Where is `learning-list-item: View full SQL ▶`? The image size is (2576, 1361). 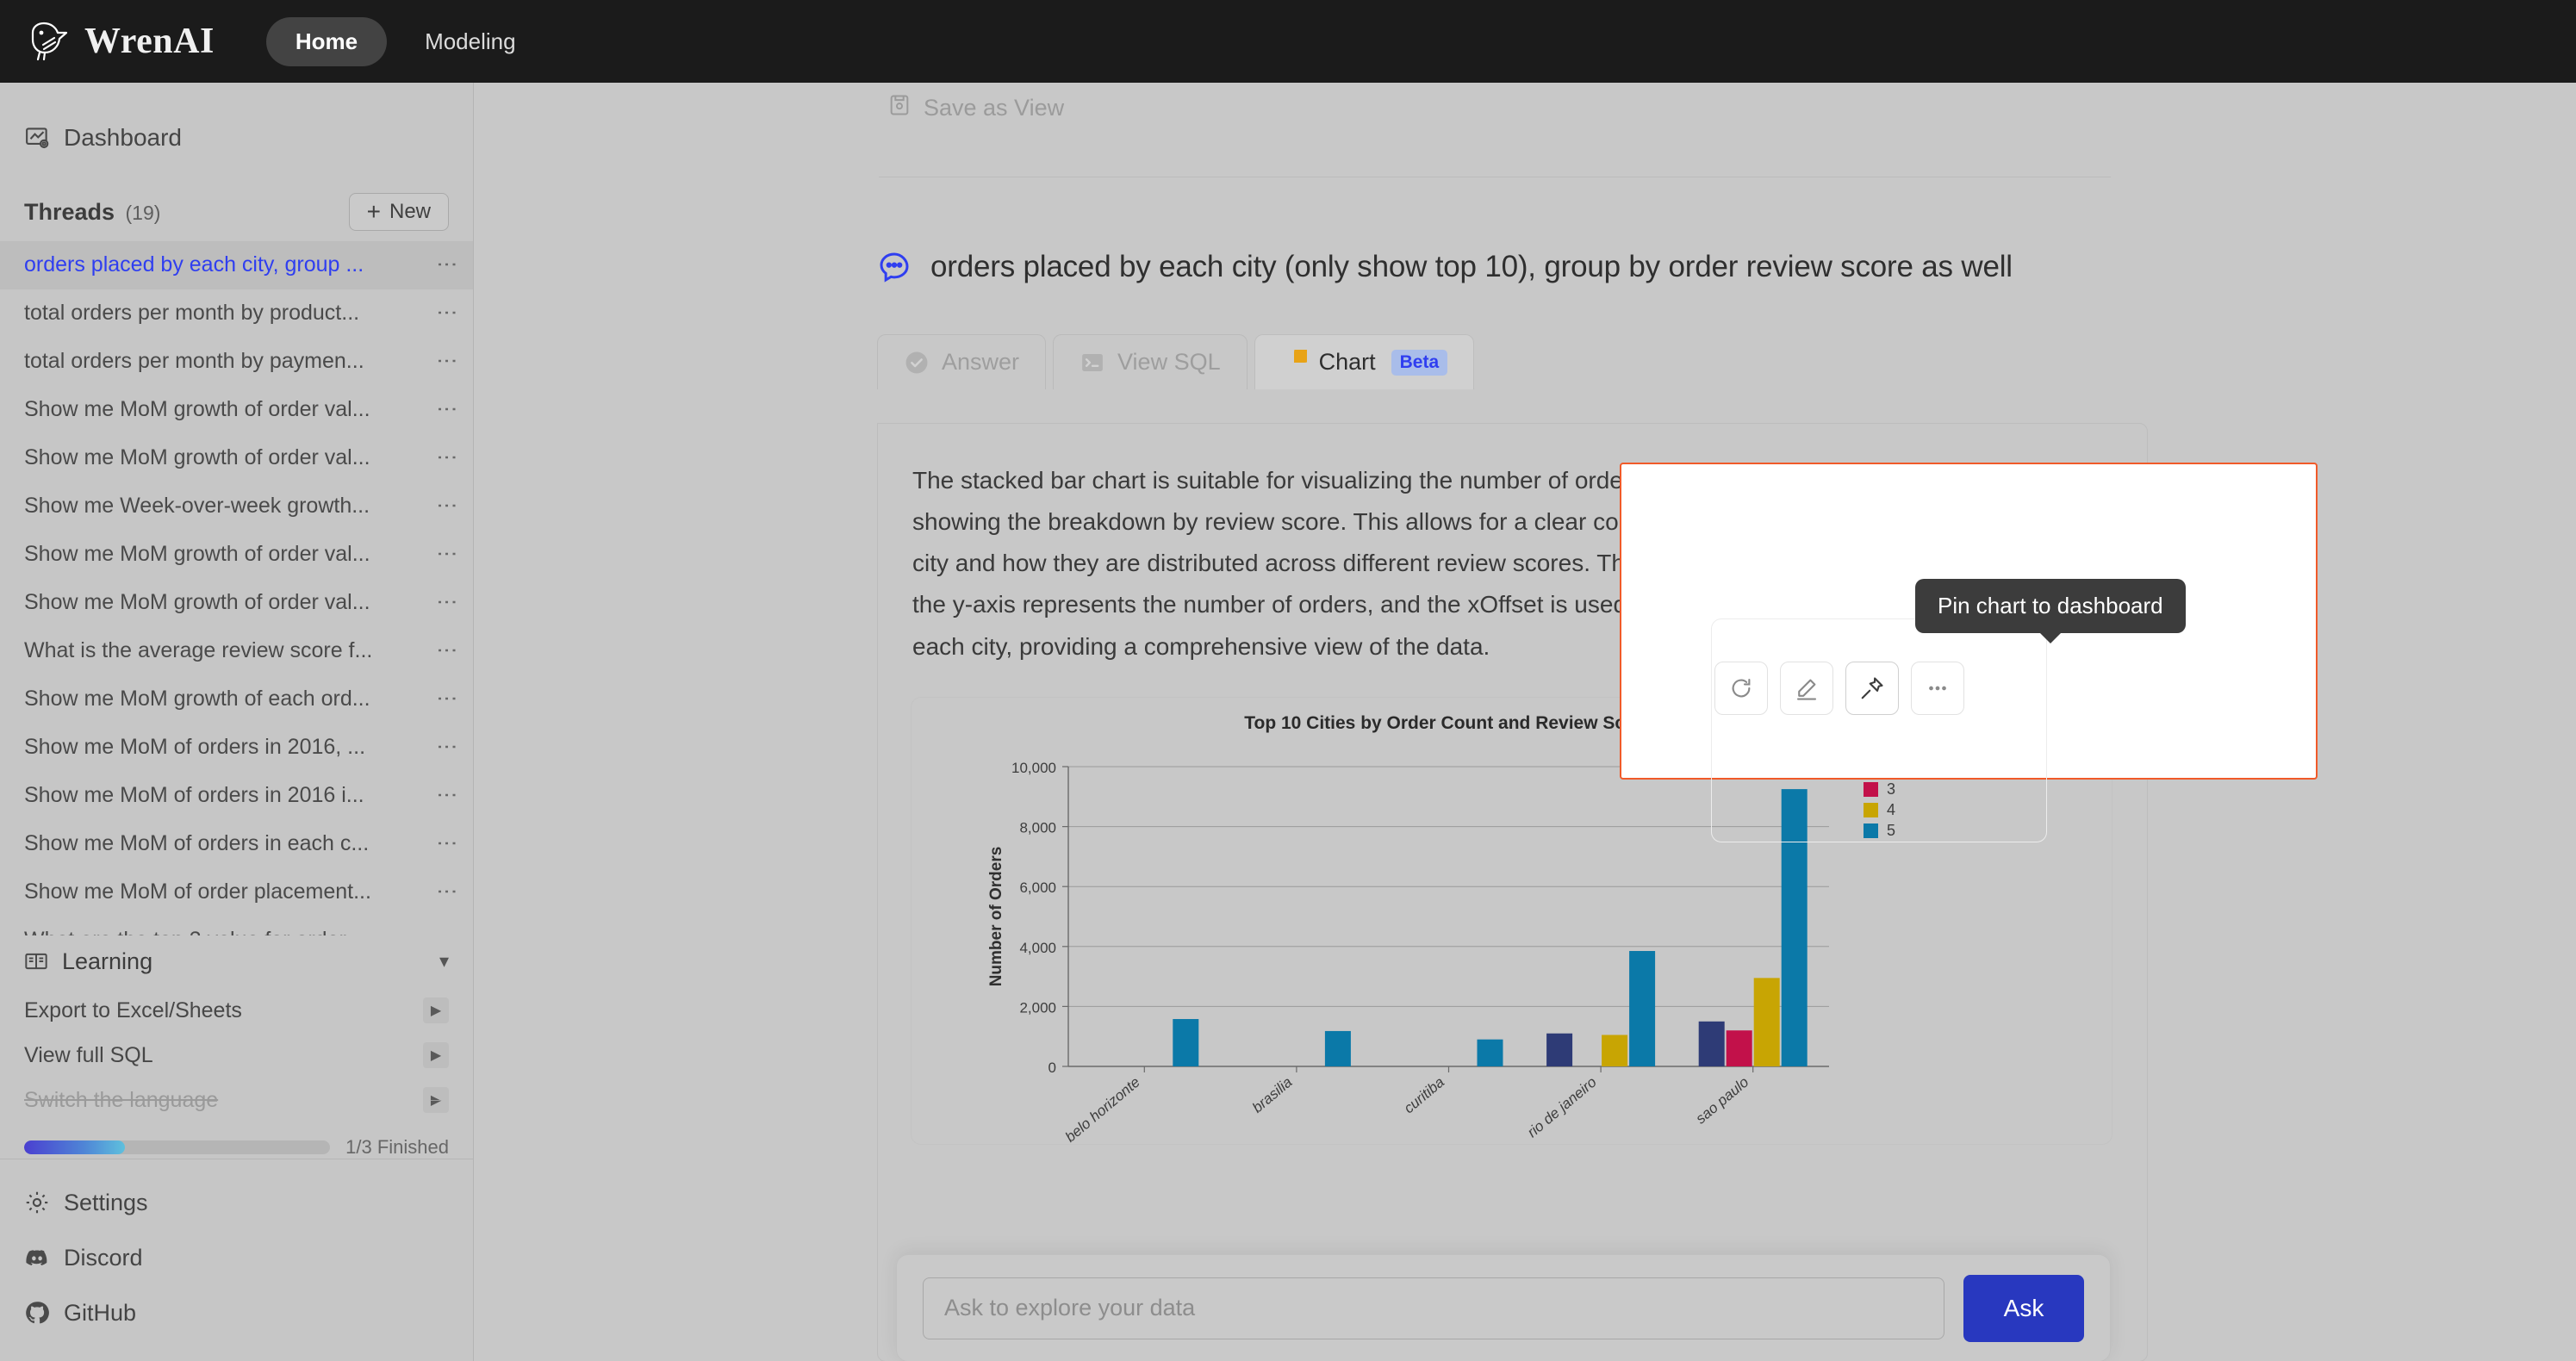
learning-list-item: View full SQL ▶ is located at coordinates (237, 1056).